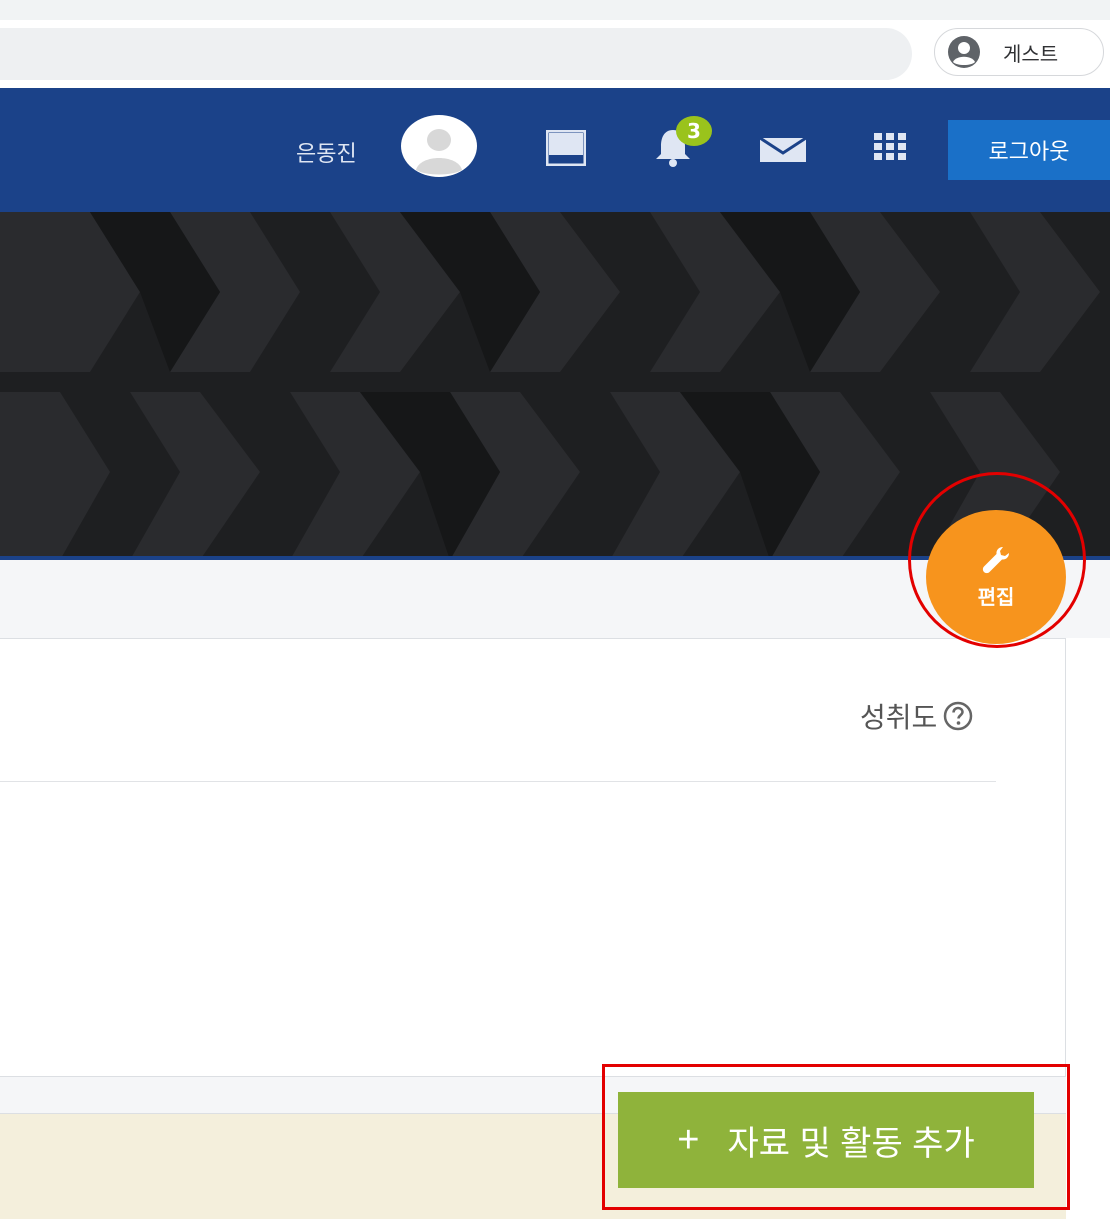 This screenshot has height=1219, width=1110. Describe the element at coordinates (555, 10) in the screenshot. I see `tab-strip` at that location.